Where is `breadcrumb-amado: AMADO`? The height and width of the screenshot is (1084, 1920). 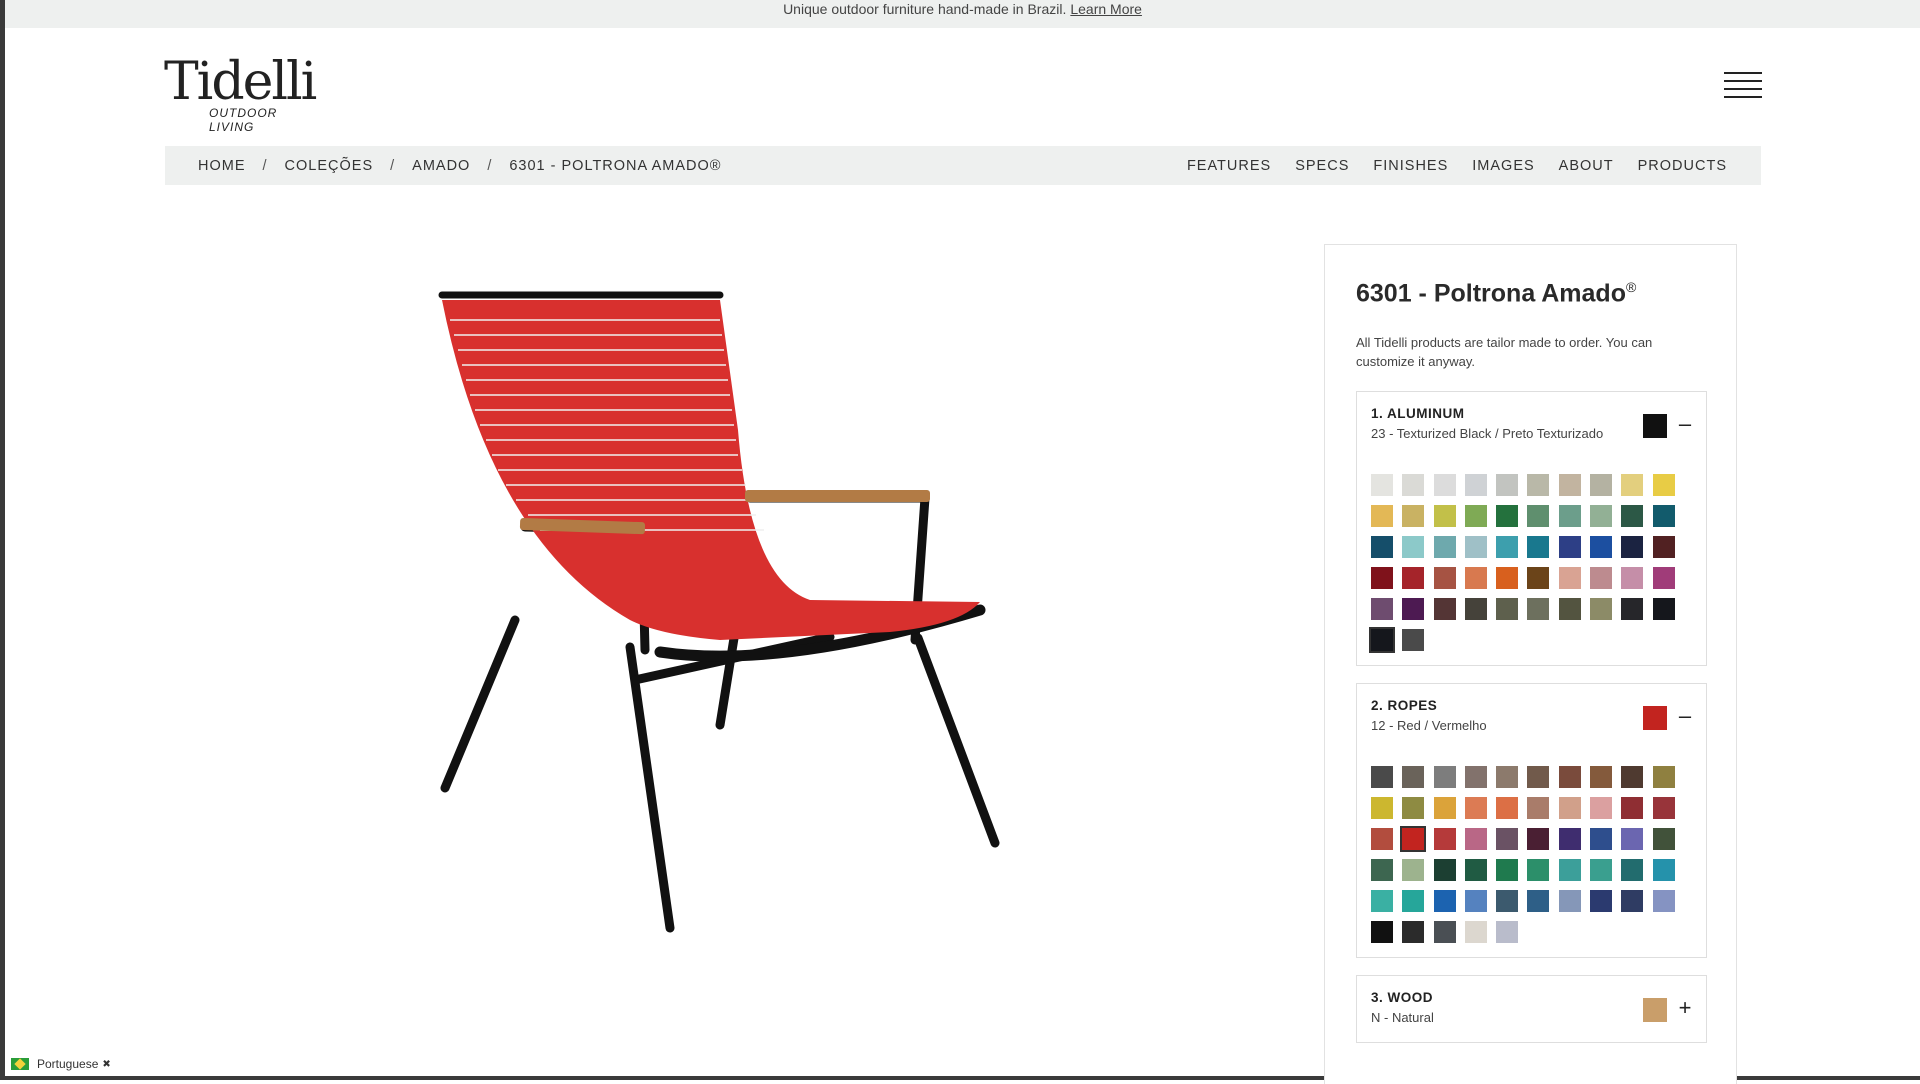 breadcrumb-amado: AMADO is located at coordinates (441, 166).